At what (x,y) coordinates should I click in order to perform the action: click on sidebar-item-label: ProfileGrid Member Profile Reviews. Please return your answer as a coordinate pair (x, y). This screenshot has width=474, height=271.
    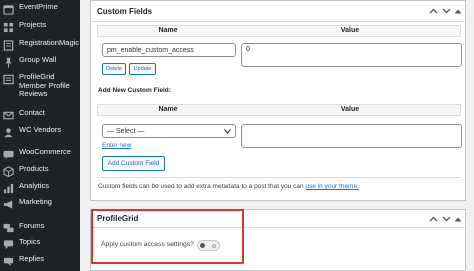
    Looking at the image, I should click on (44, 85).